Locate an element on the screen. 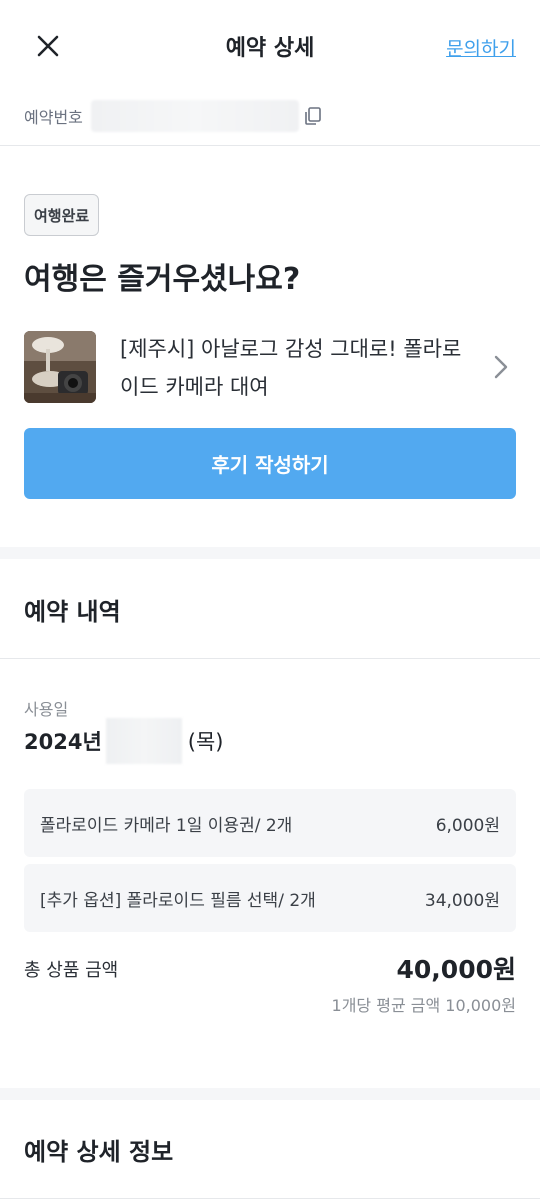 The width and height of the screenshot is (540, 1202). line-item-price: 6,000원 is located at coordinates (467, 825).